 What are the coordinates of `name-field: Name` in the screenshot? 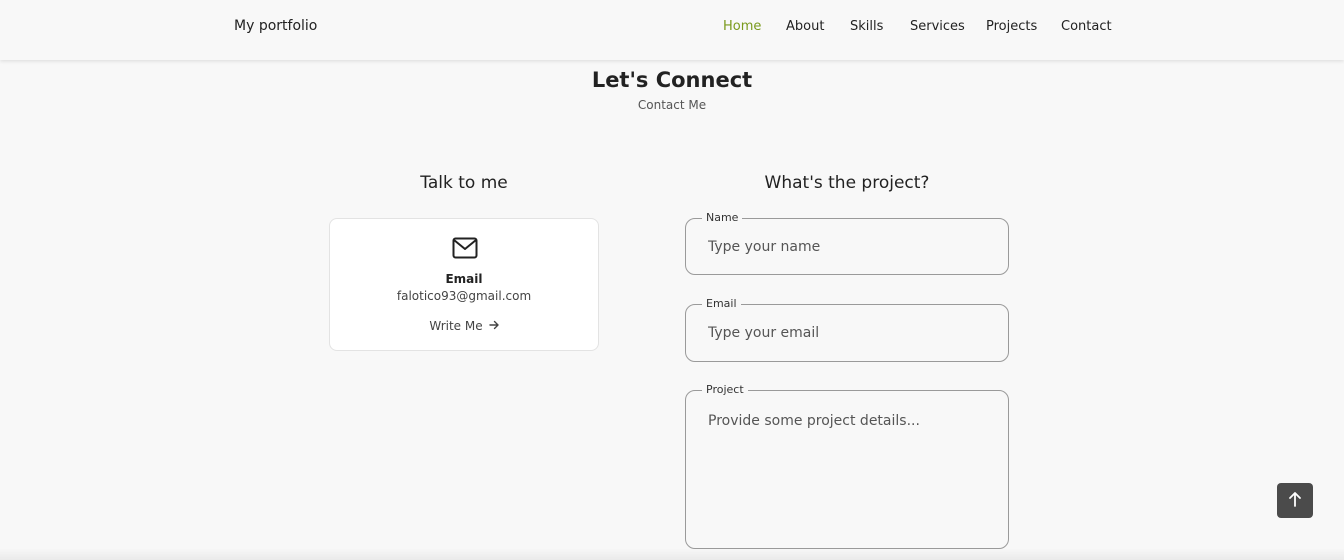 It's located at (847, 243).